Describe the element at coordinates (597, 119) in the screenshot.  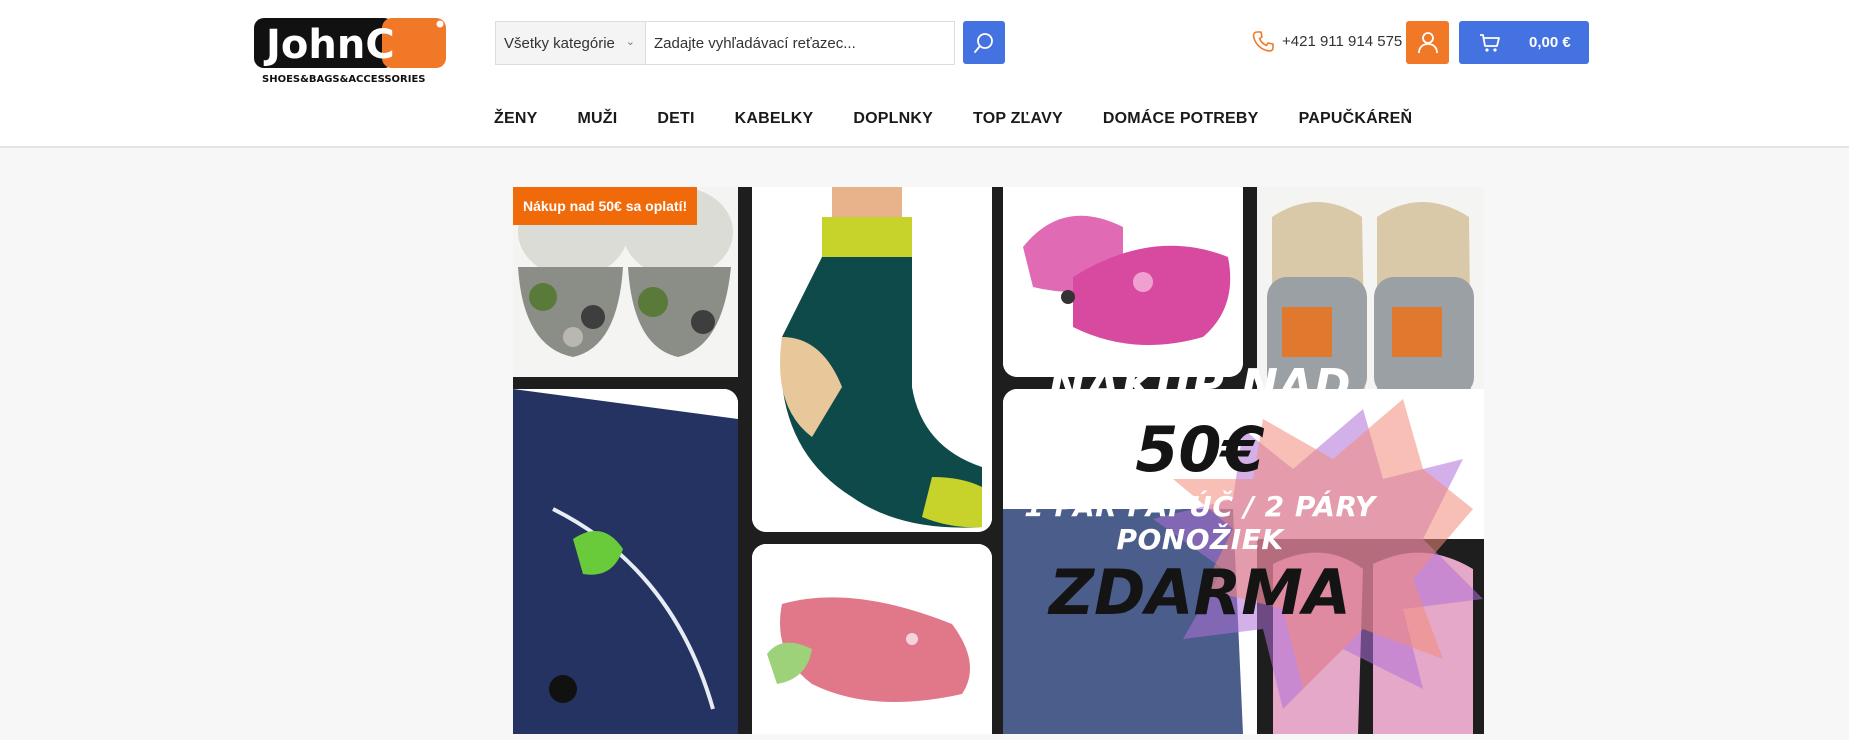
I see `nav-item-muzi: MUŽI` at that location.